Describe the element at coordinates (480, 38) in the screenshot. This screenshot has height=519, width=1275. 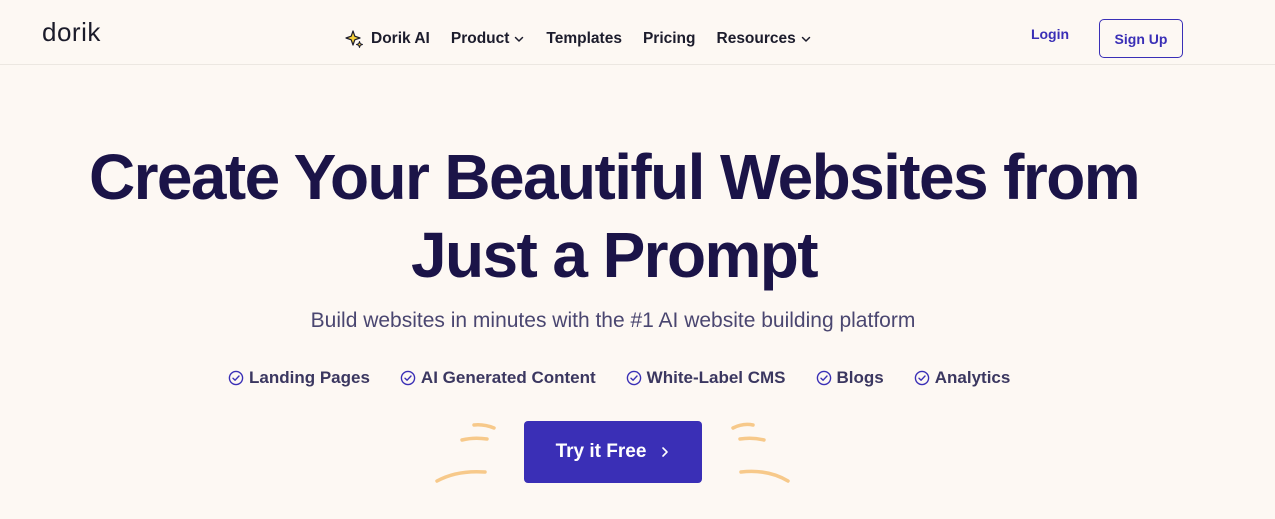
I see `nav-item-label: Product` at that location.